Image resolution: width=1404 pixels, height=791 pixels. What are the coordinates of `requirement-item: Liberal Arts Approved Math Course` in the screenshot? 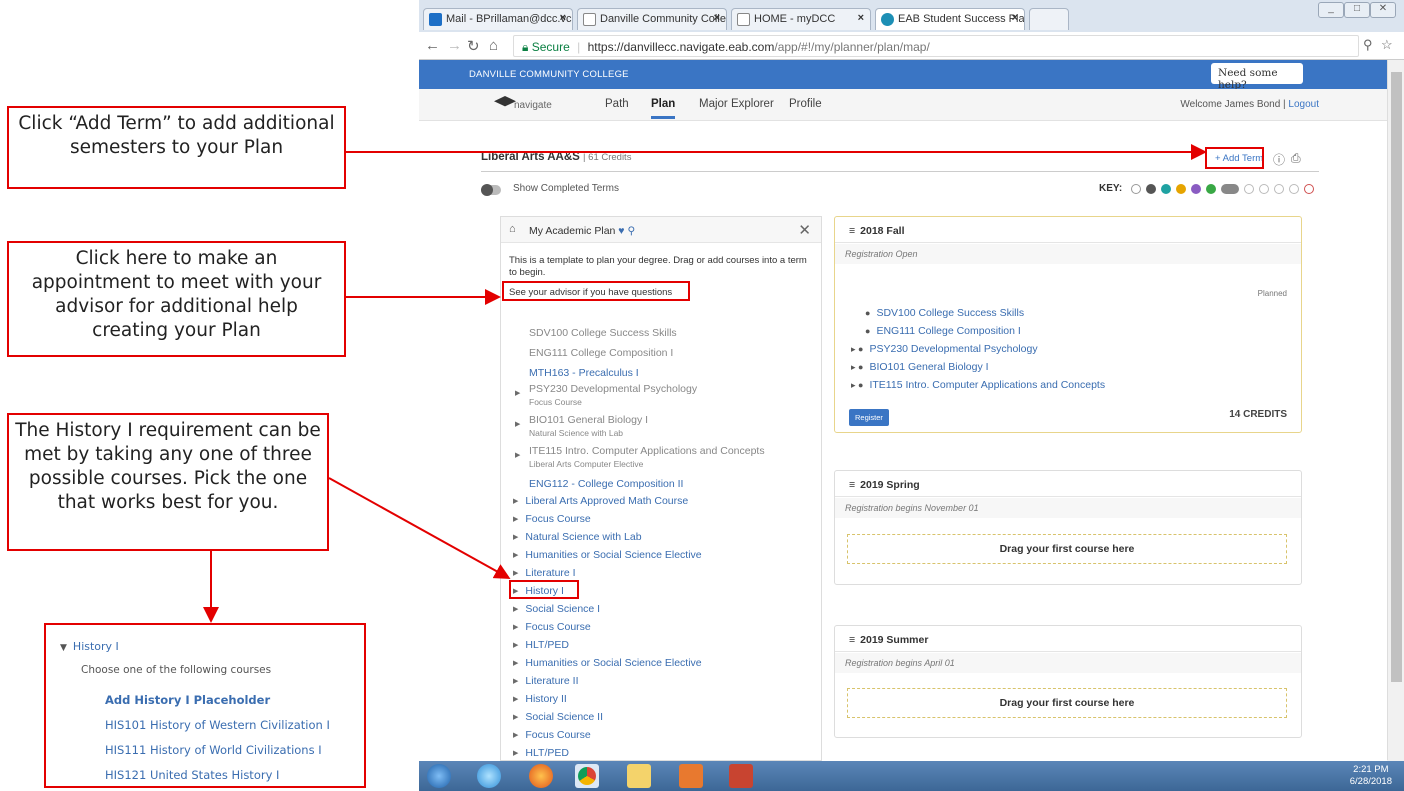 It's located at (600, 501).